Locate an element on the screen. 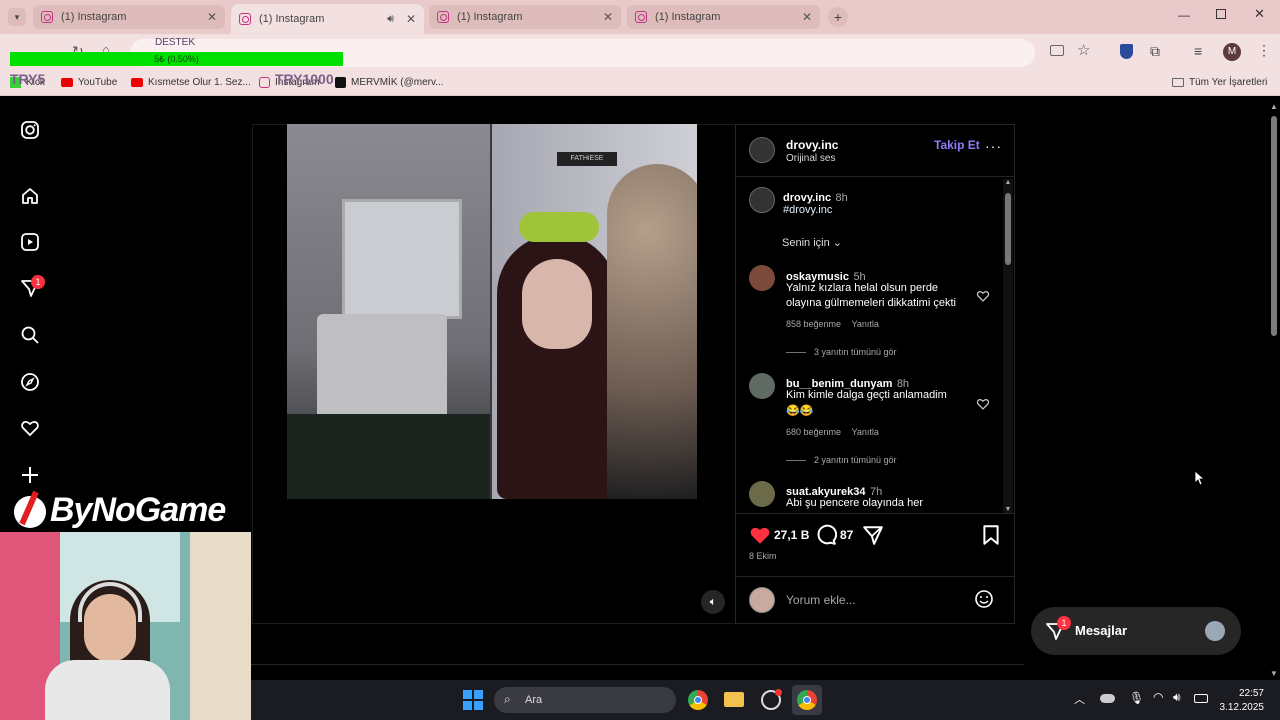 This screenshot has width=1280, height=720. emoji-picker-icon is located at coordinates (984, 601).